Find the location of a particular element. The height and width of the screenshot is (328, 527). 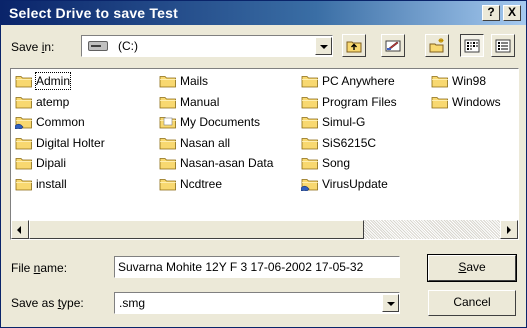

list-view-button is located at coordinates (472, 45).